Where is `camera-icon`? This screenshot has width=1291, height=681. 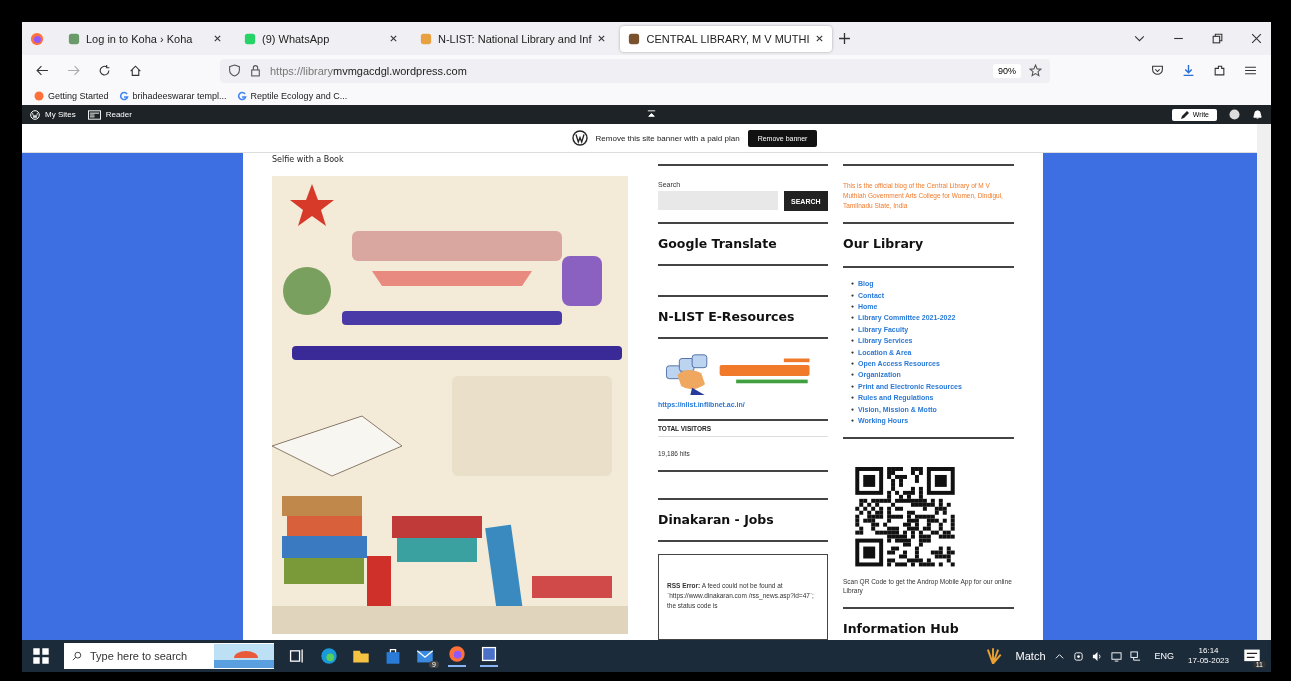 camera-icon is located at coordinates (1078, 656).